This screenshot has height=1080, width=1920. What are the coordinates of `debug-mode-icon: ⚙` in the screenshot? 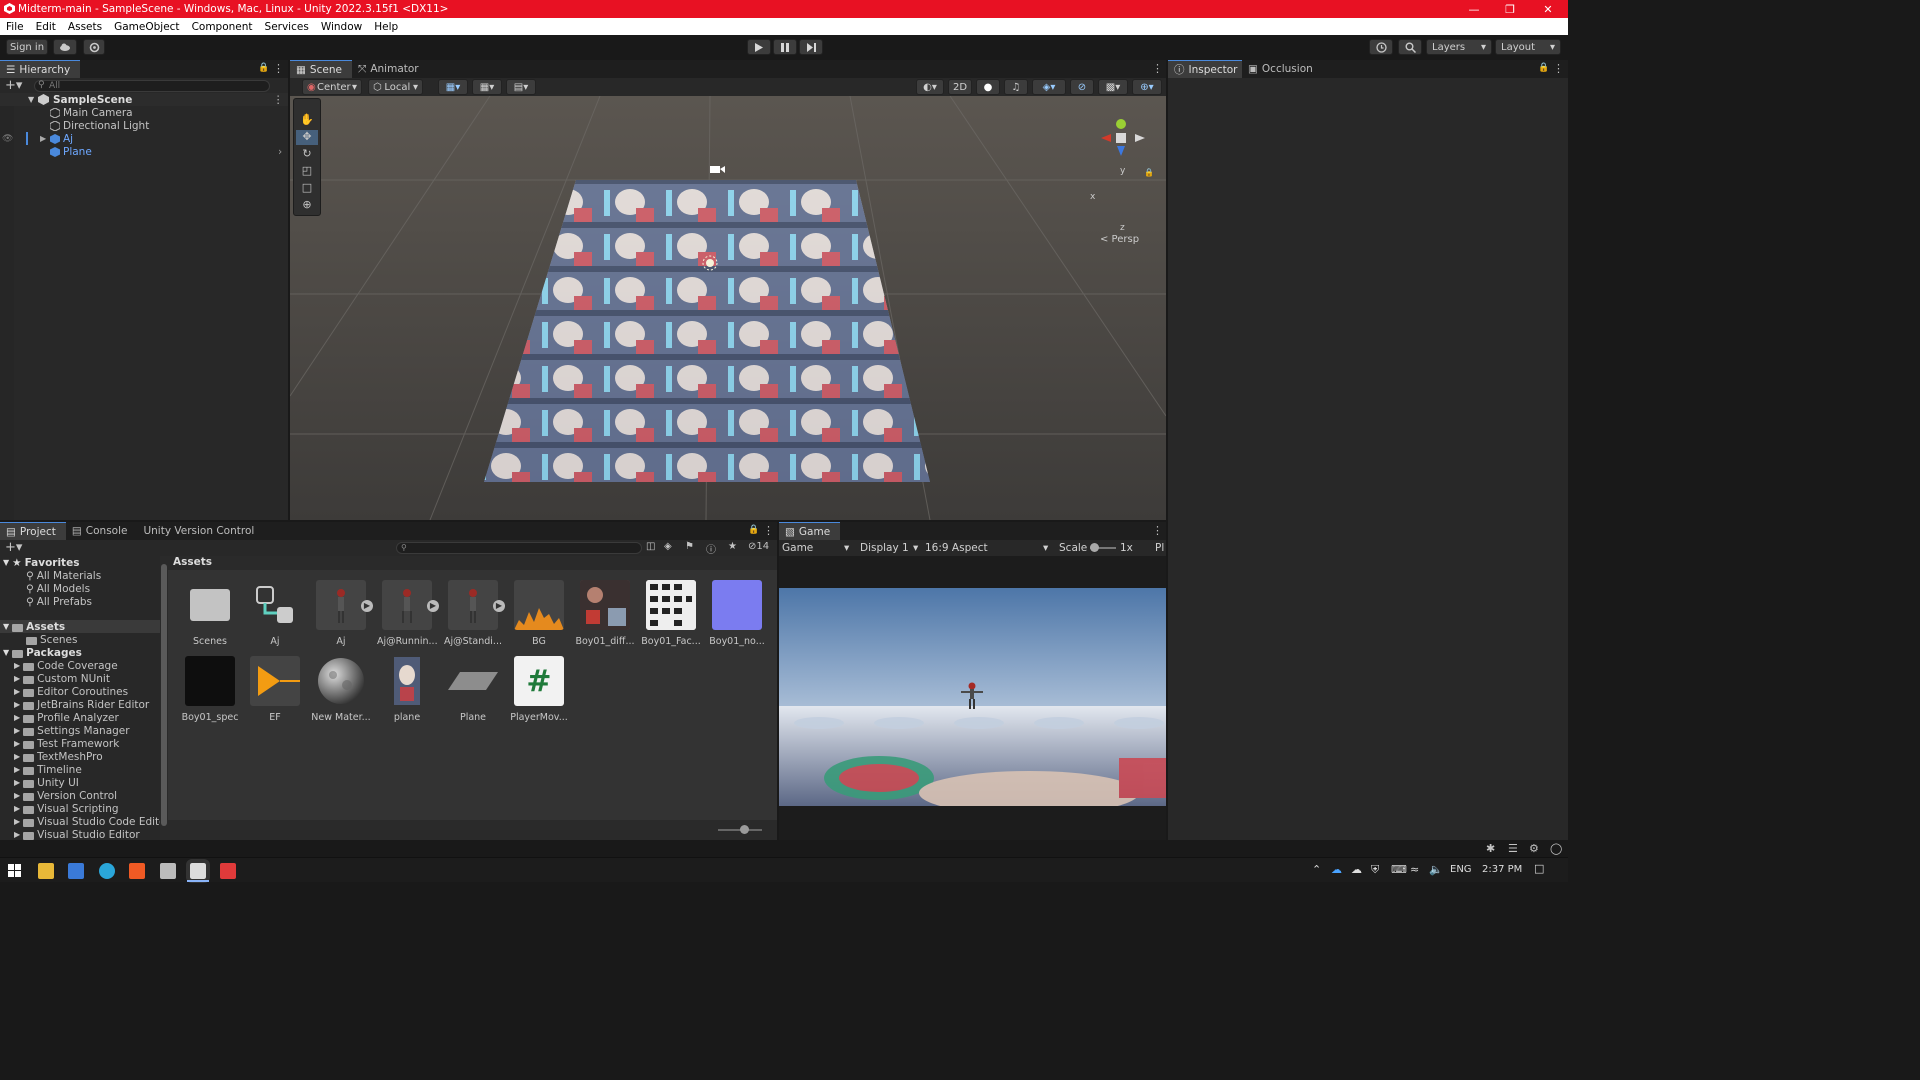 It's located at (1534, 848).